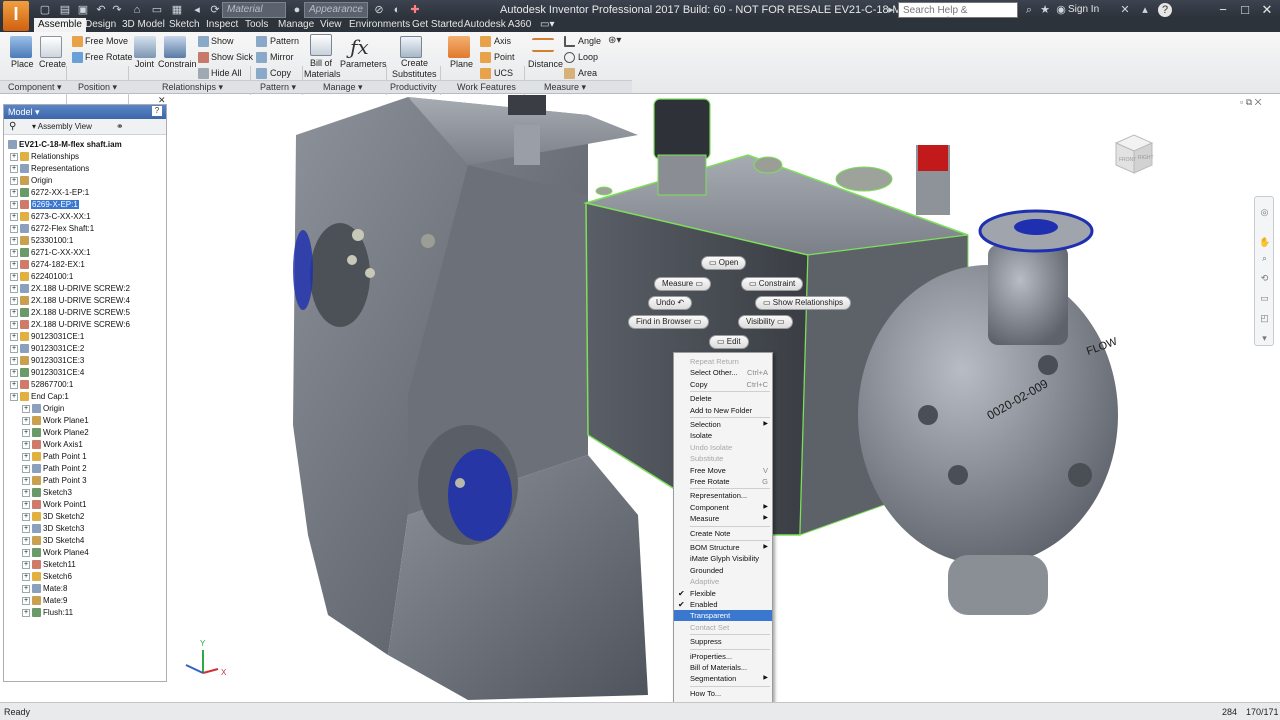 The width and height of the screenshot is (1280, 720). I want to click on create-substitutes-icon, so click(411, 47).